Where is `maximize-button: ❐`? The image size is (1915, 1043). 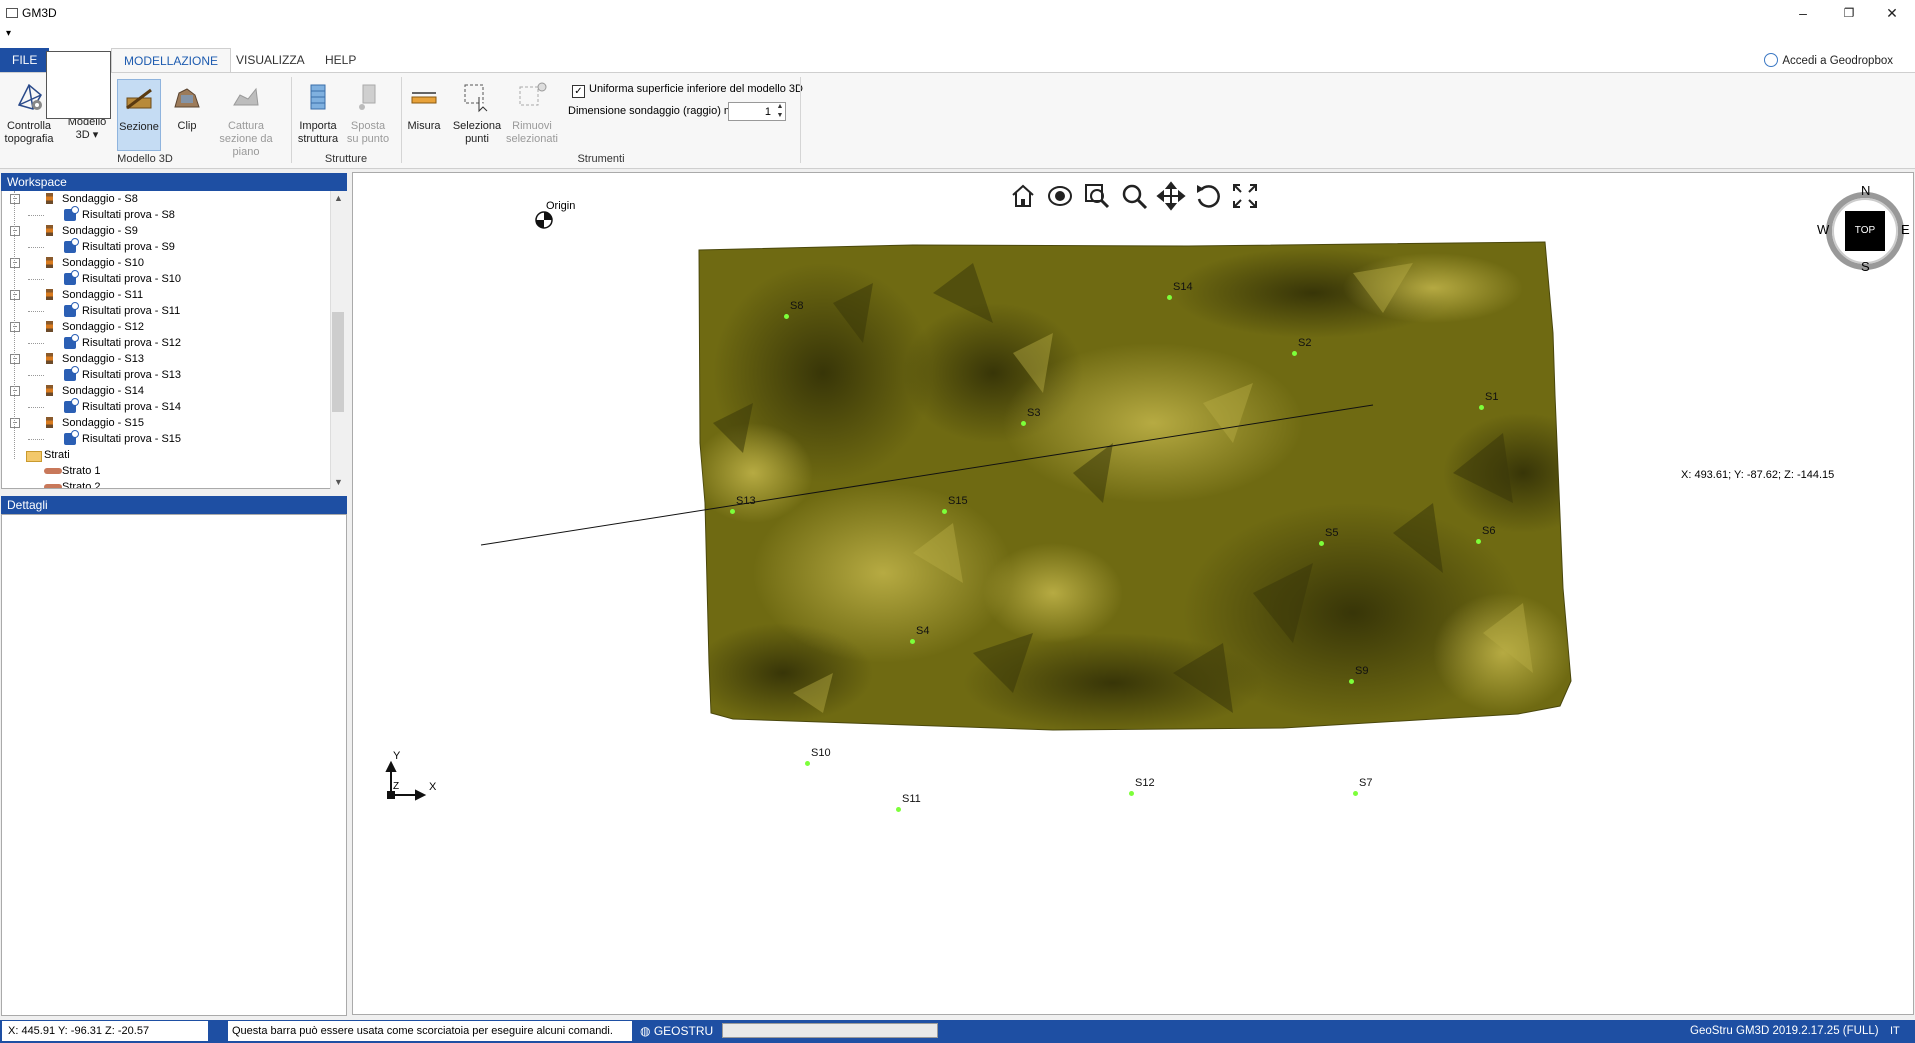 maximize-button: ❐ is located at coordinates (1849, 13).